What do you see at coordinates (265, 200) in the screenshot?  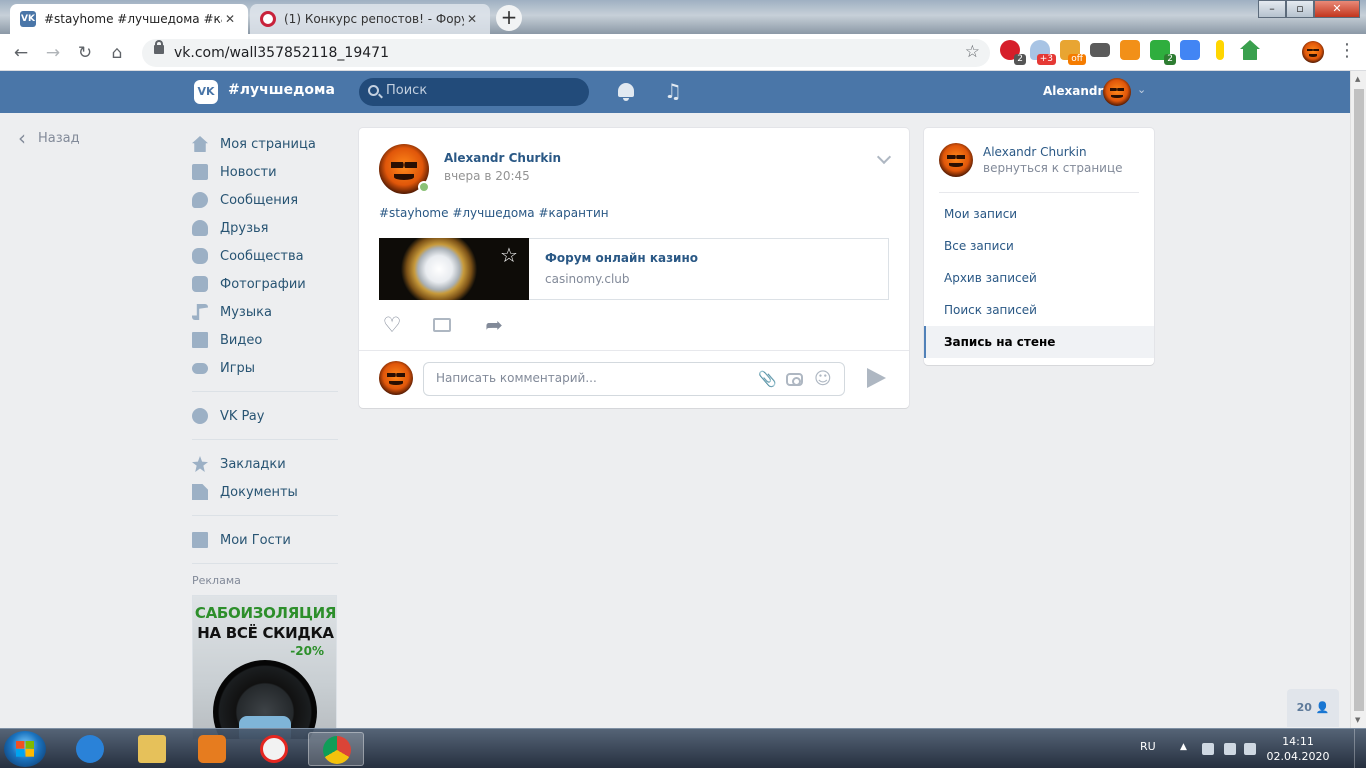 I see `menu-item-messages: Сообщения` at bounding box center [265, 200].